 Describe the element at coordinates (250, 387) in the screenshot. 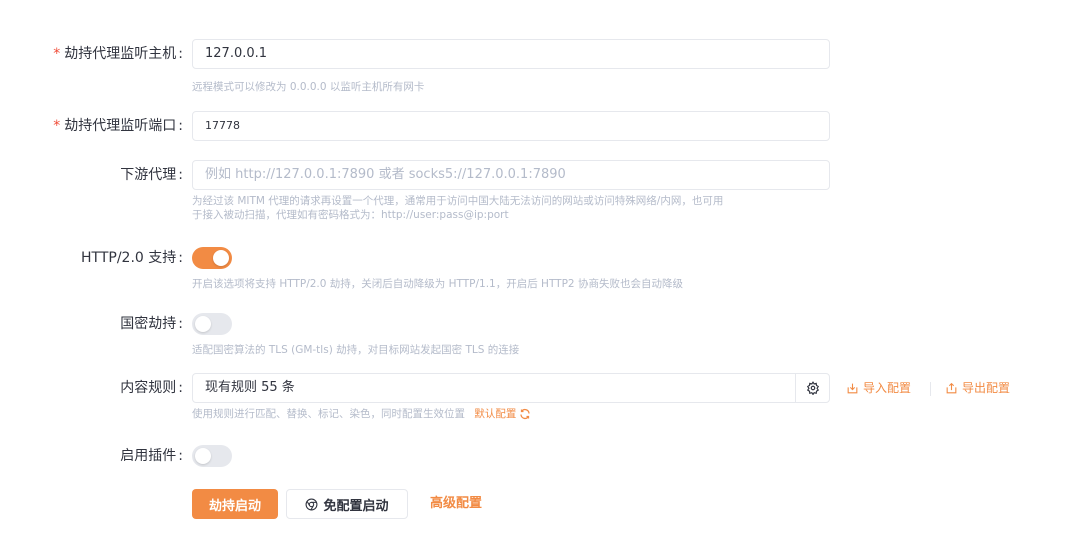

I see `rules-count: 现有规则 55 条` at that location.